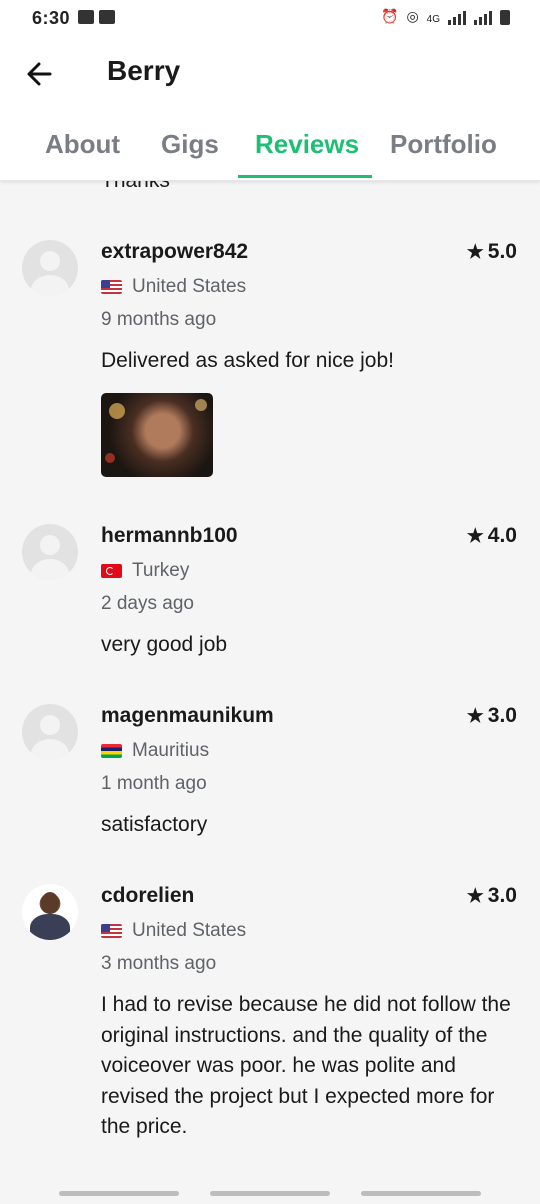 This screenshot has width=540, height=1204. I want to click on alarm-icon: ⏰, so click(390, 16).